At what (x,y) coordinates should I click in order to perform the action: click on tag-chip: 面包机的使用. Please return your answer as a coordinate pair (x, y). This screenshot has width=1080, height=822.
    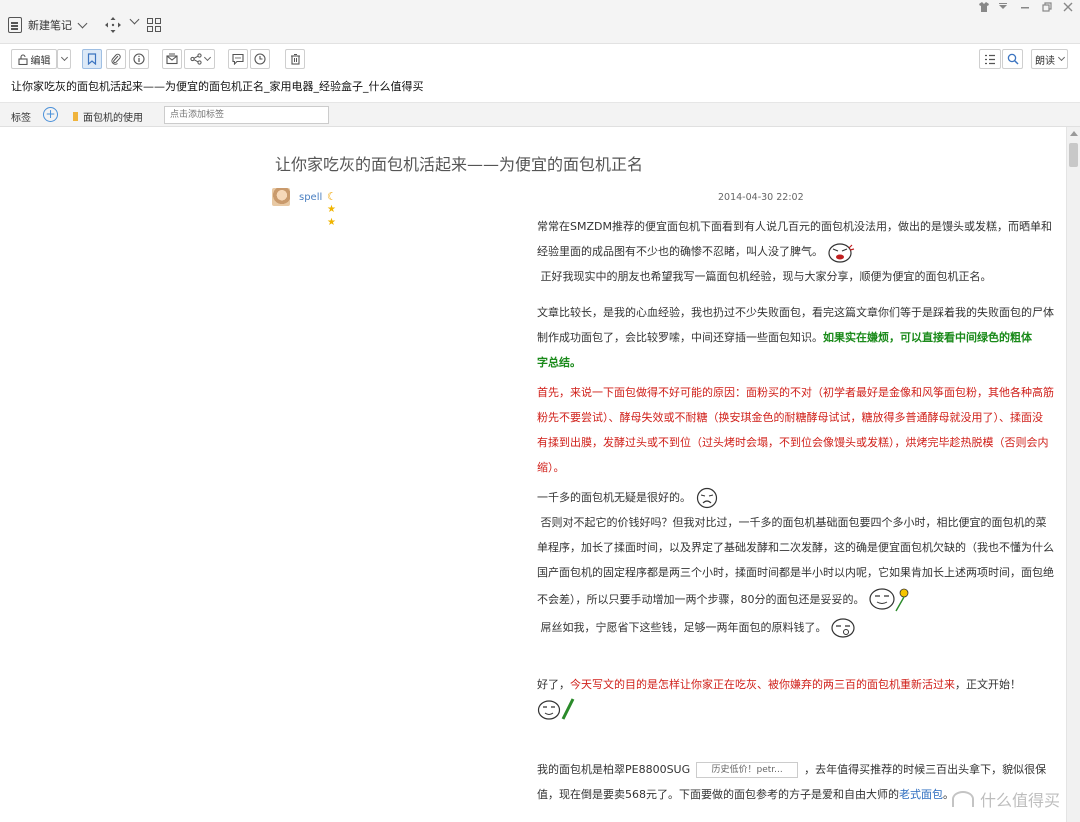
    Looking at the image, I should click on (108, 116).